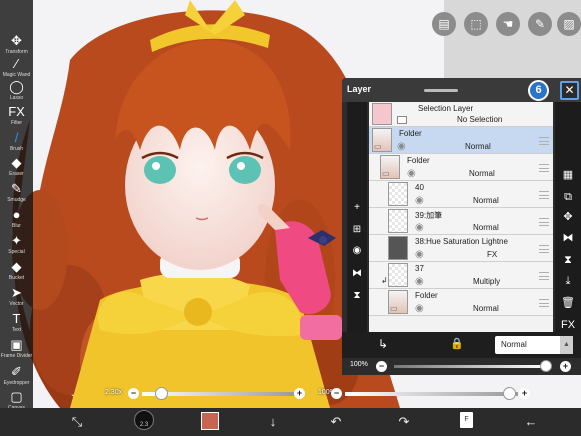 This screenshot has width=581, height=436. Describe the element at coordinates (16, 40) in the screenshot. I see `move-arrows-icon: ✥` at that location.